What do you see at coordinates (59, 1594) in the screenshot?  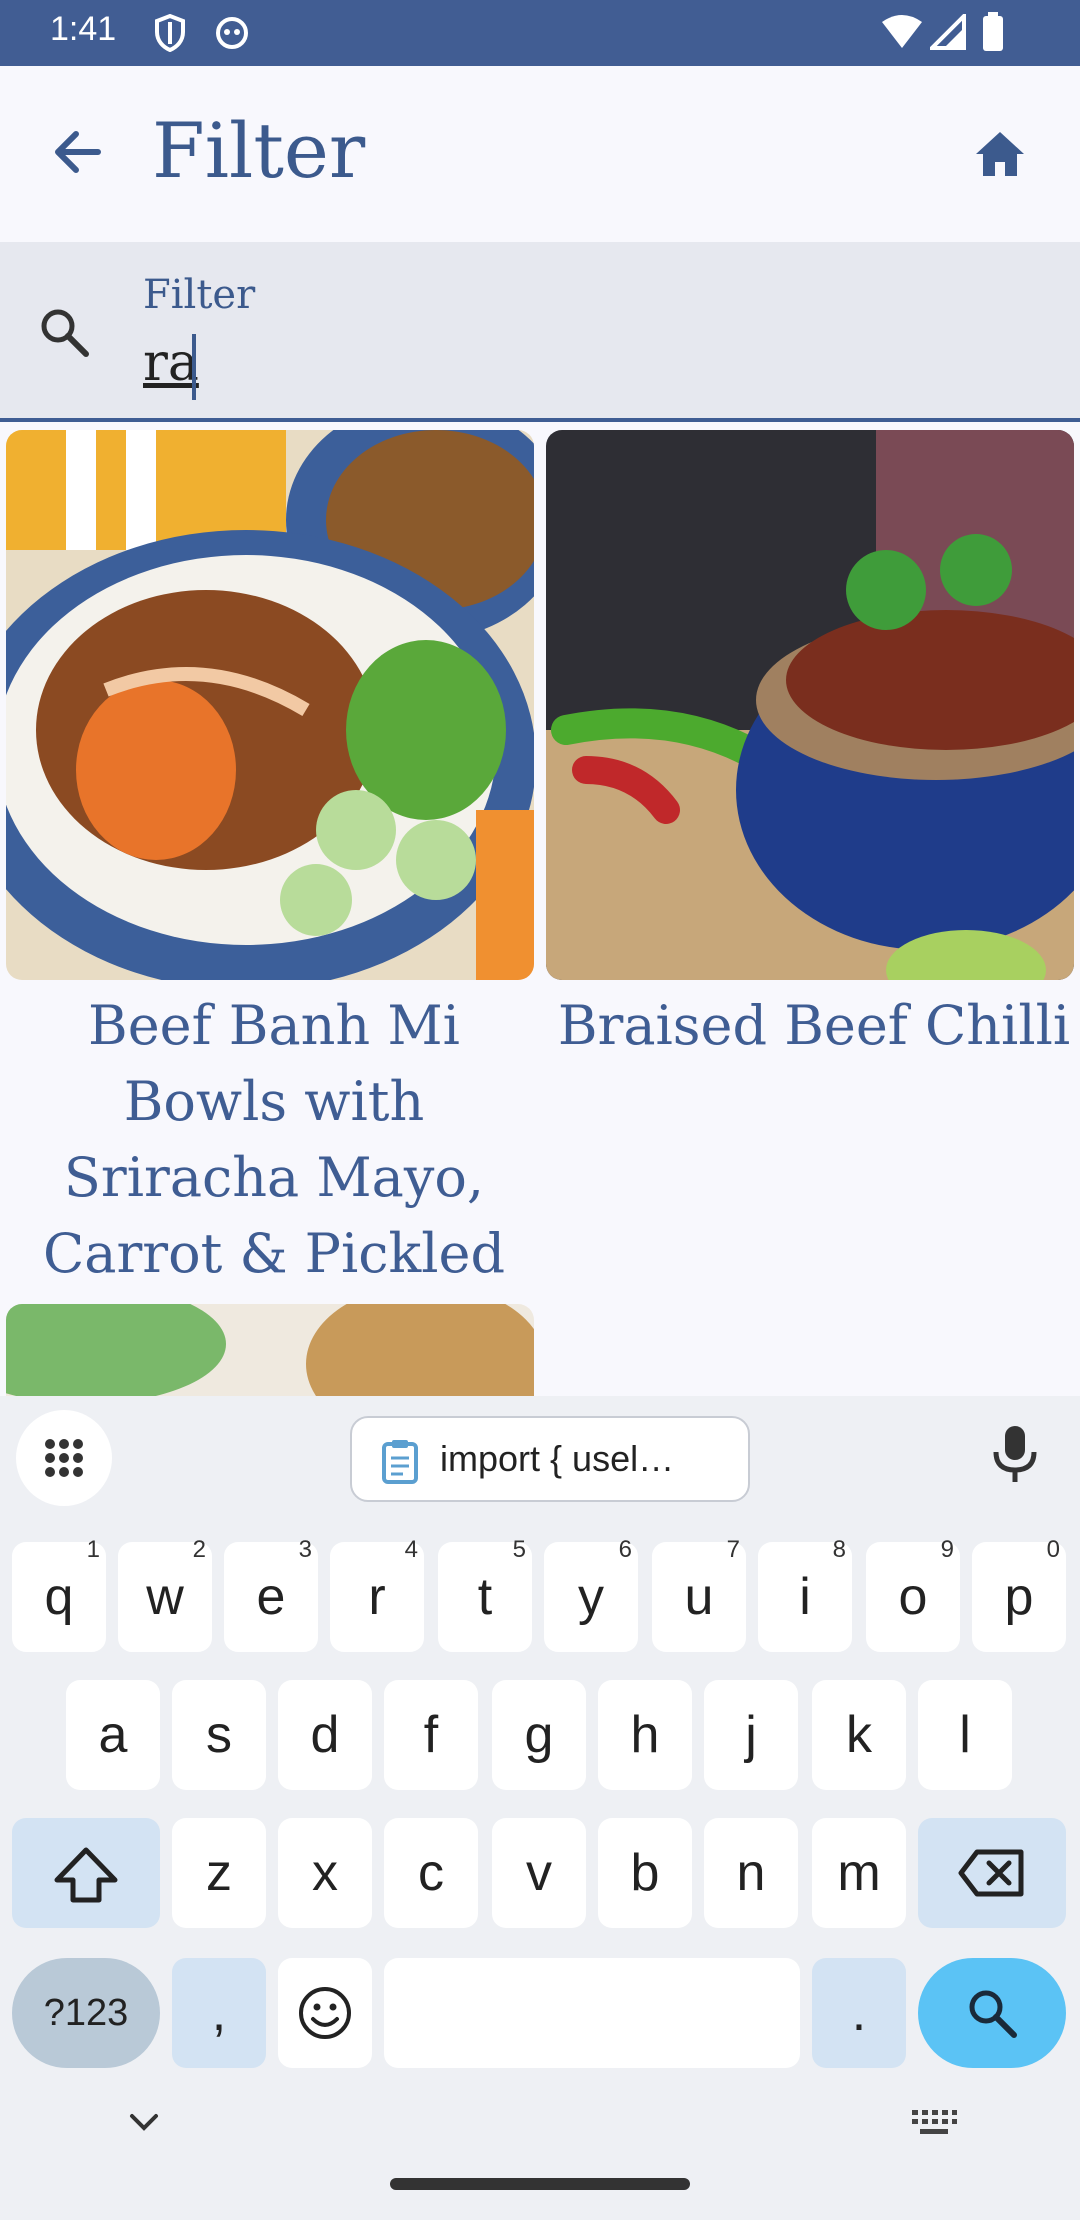 I see `key-q: q1` at bounding box center [59, 1594].